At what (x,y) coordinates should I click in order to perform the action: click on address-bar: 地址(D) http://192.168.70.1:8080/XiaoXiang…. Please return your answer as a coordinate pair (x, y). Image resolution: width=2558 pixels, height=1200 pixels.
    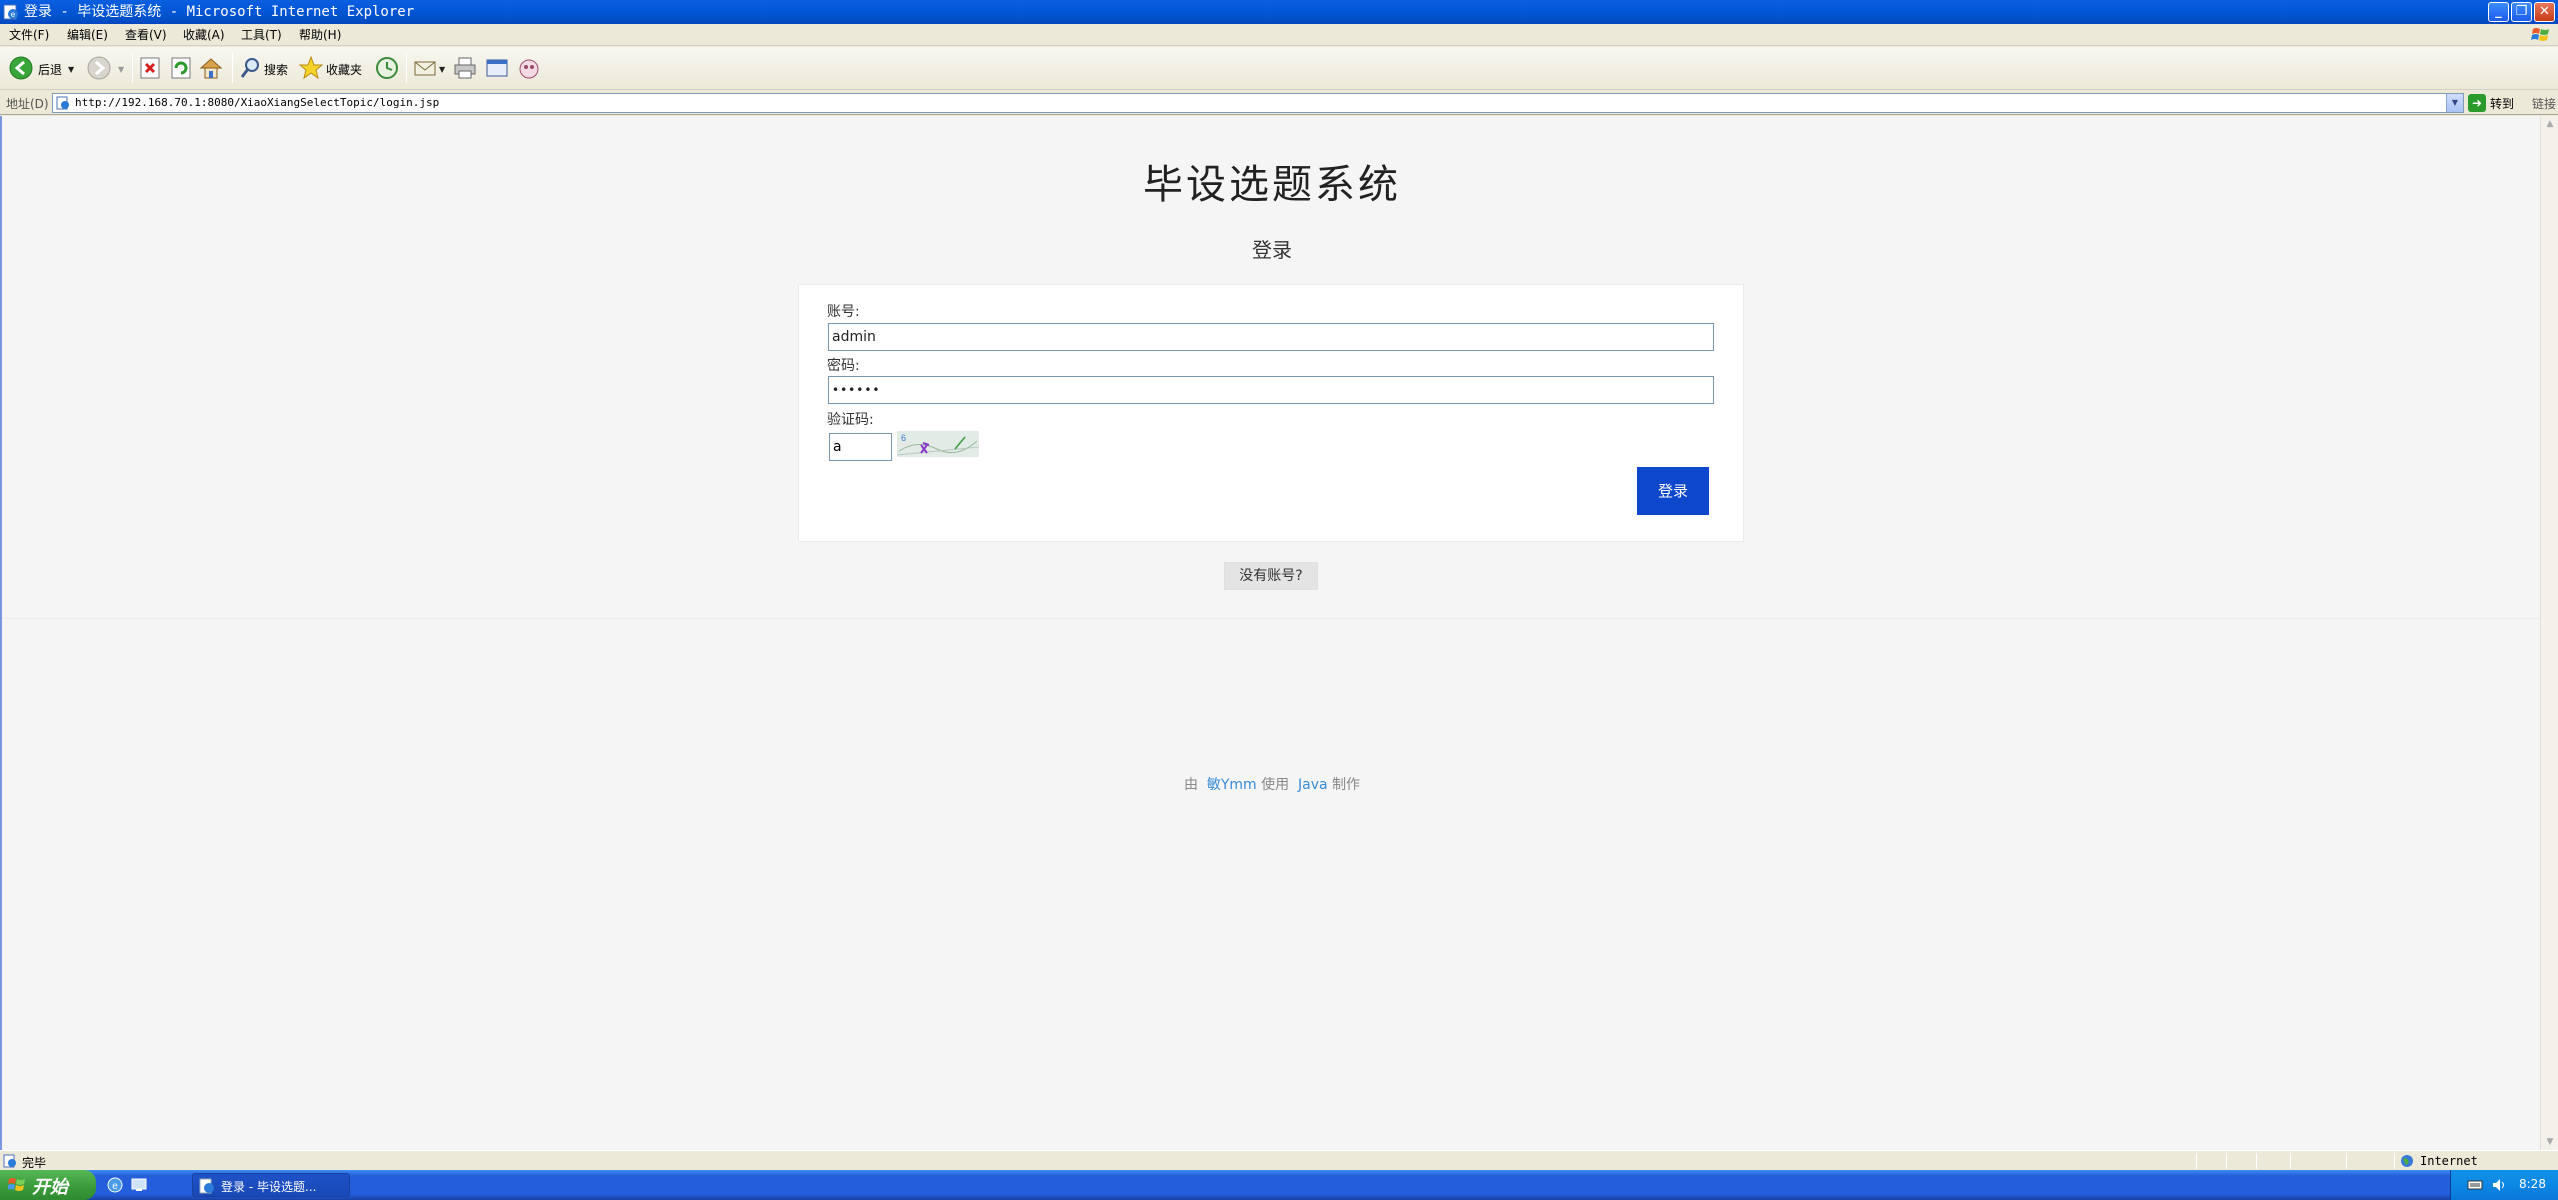
    Looking at the image, I should click on (1279, 103).